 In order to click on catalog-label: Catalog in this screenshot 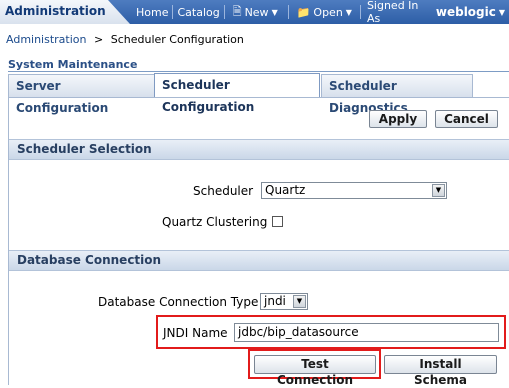, I will do `click(198, 12)`.